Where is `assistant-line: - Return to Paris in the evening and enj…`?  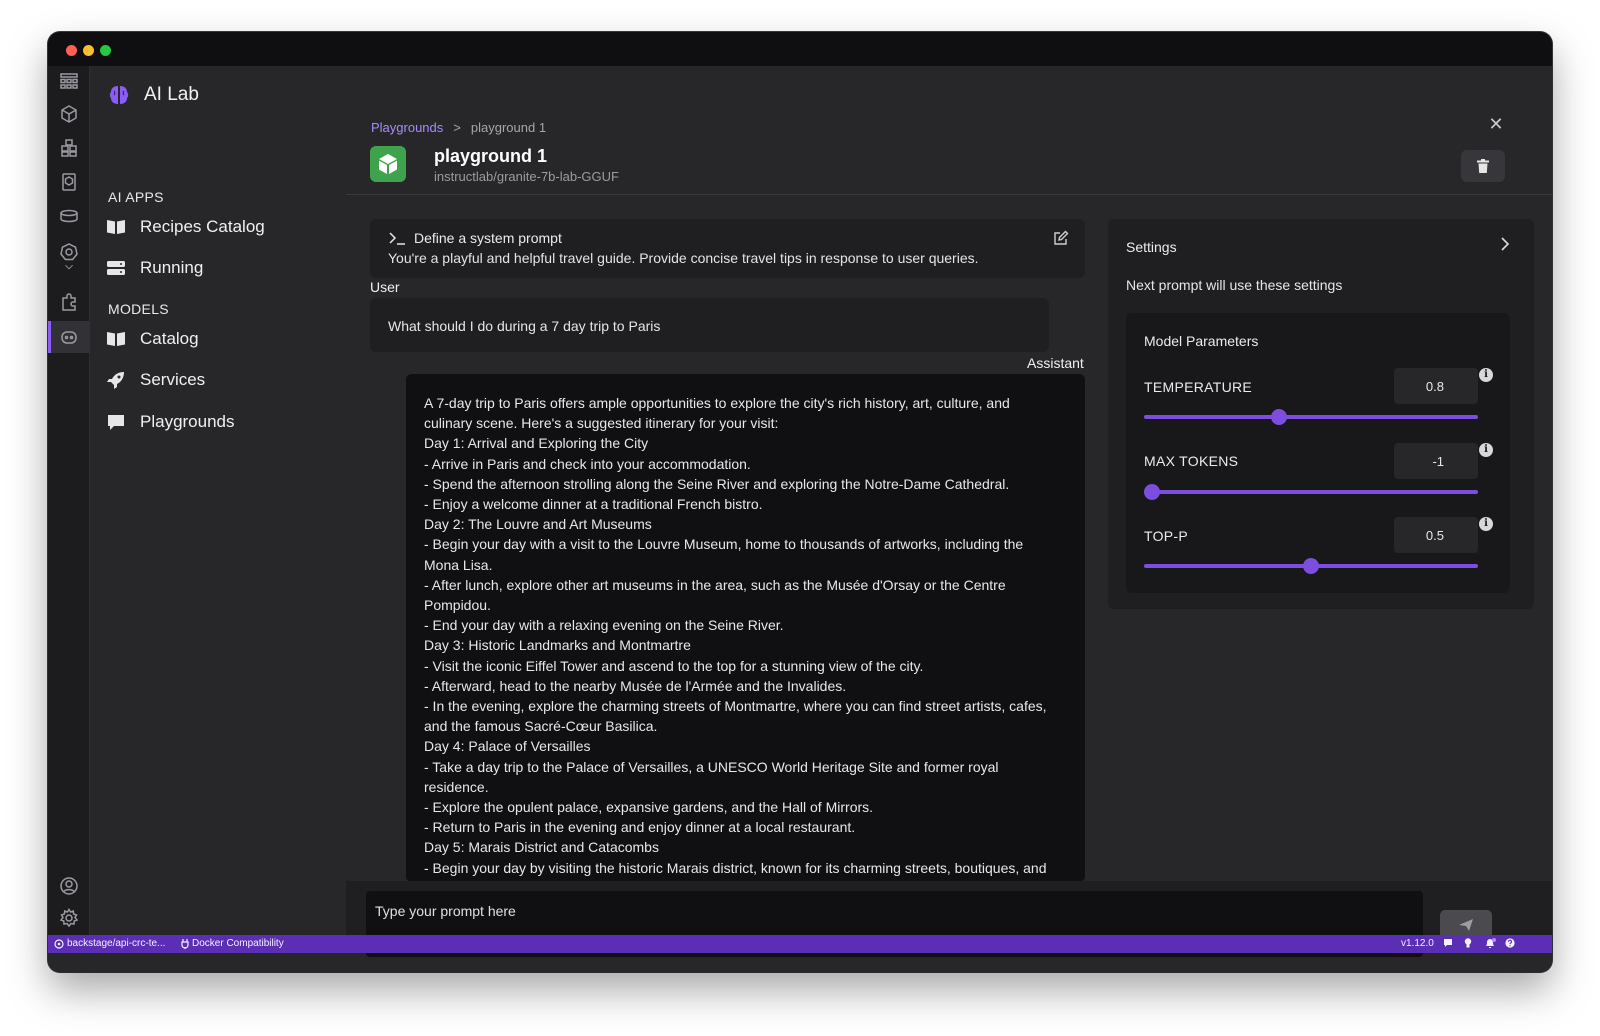 assistant-line: - Return to Paris in the evening and enj… is located at coordinates (640, 827).